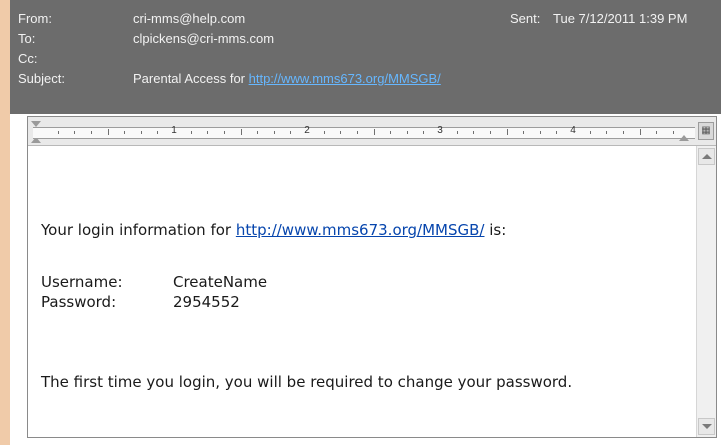 Image resolution: width=721 pixels, height=445 pixels. What do you see at coordinates (79, 302) in the screenshot?
I see `password-label: Password:` at bounding box center [79, 302].